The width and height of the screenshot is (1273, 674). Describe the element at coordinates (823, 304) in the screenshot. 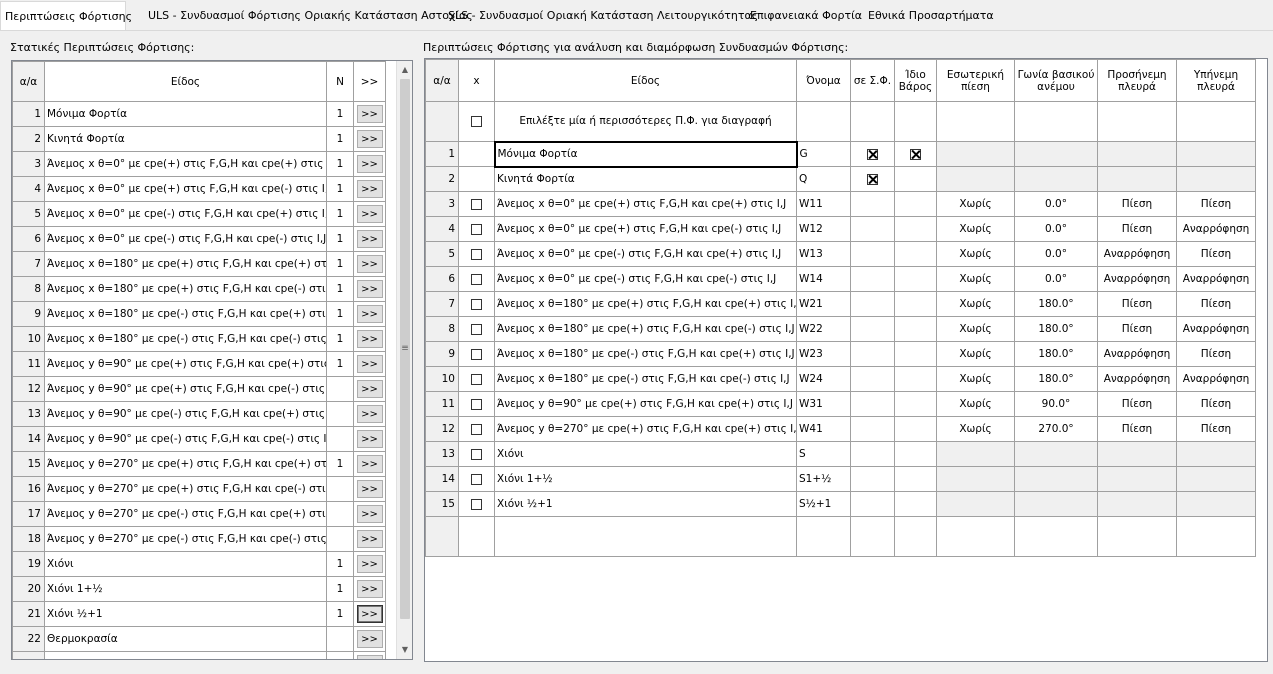

I see `load-name-cell: W21` at that location.